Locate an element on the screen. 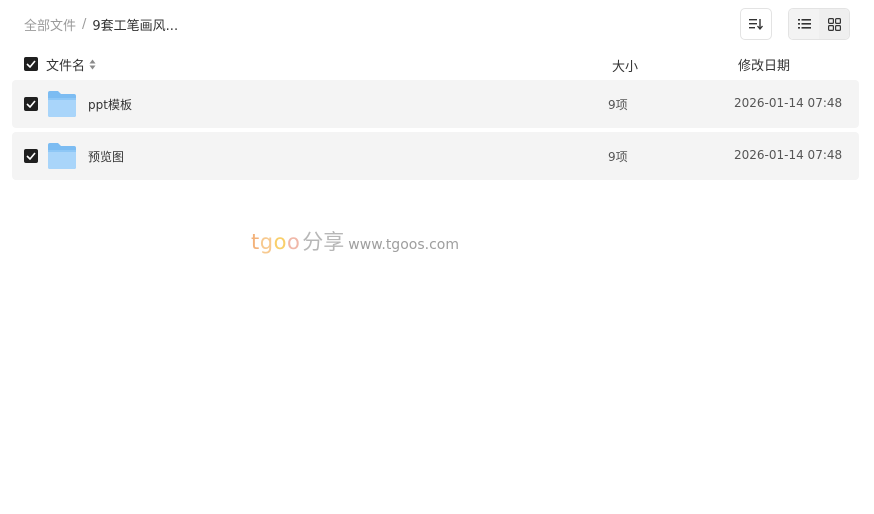 The image size is (874, 514). grid-view-button is located at coordinates (834, 24).